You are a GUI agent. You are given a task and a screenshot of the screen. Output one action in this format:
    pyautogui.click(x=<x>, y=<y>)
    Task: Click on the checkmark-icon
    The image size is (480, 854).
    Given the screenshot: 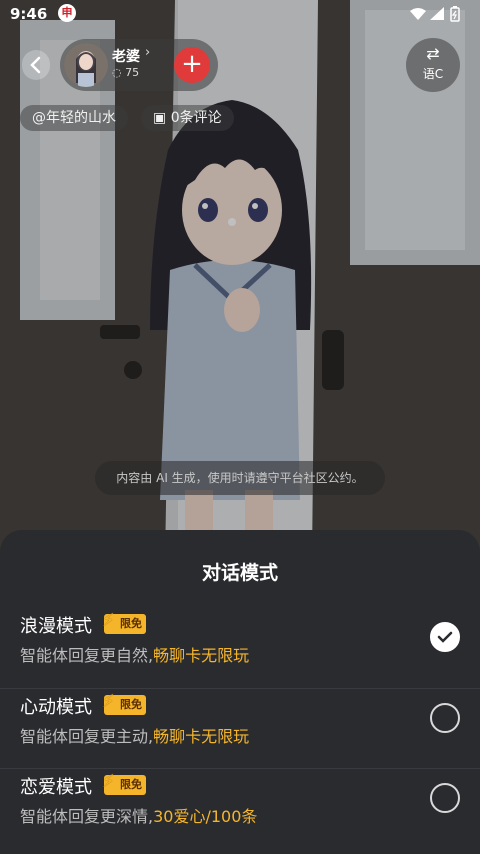 What is the action you would take?
    pyautogui.click(x=445, y=637)
    